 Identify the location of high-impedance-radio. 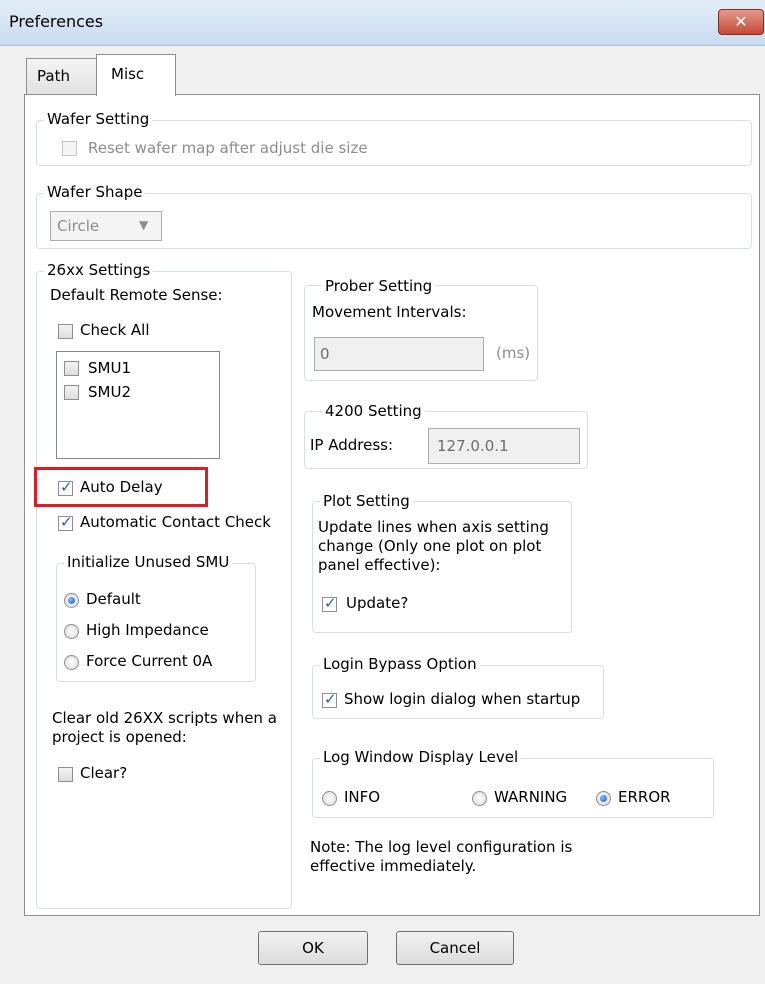
(71, 631).